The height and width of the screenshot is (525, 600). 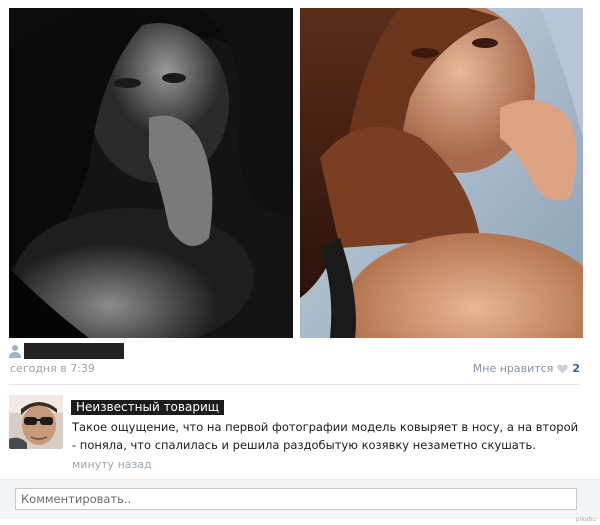 I want to click on comment-author: Неизвестный товарищ, so click(x=148, y=407).